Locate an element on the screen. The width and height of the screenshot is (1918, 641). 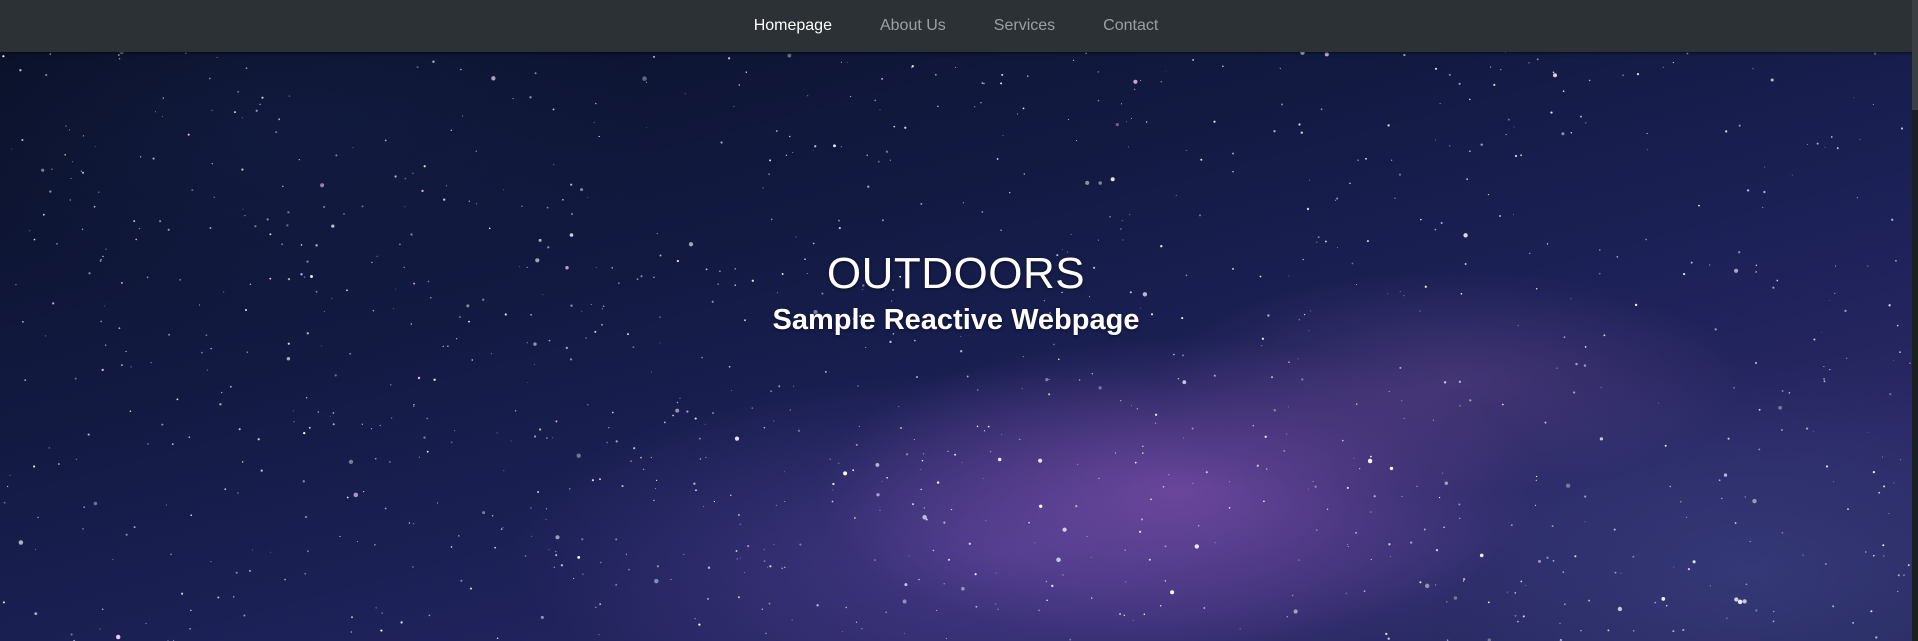
nav-link-services: Services is located at coordinates (1024, 26).